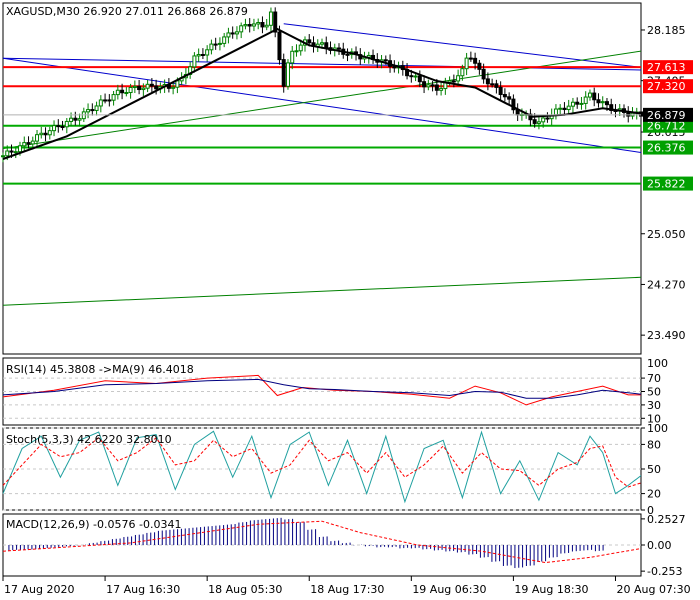 This screenshot has width=700, height=600. I want to click on y-tick-label: 25.050, so click(666, 234).